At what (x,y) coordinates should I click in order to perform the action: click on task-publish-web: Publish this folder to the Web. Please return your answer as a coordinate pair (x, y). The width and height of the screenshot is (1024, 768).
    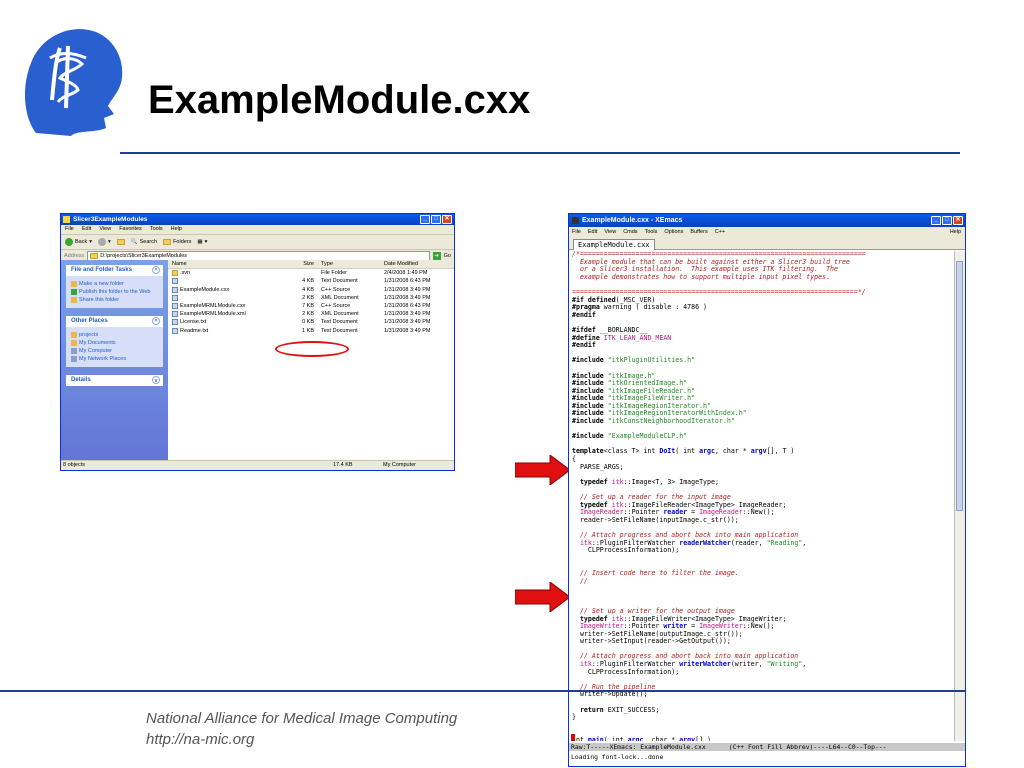
    Looking at the image, I should click on (114, 292).